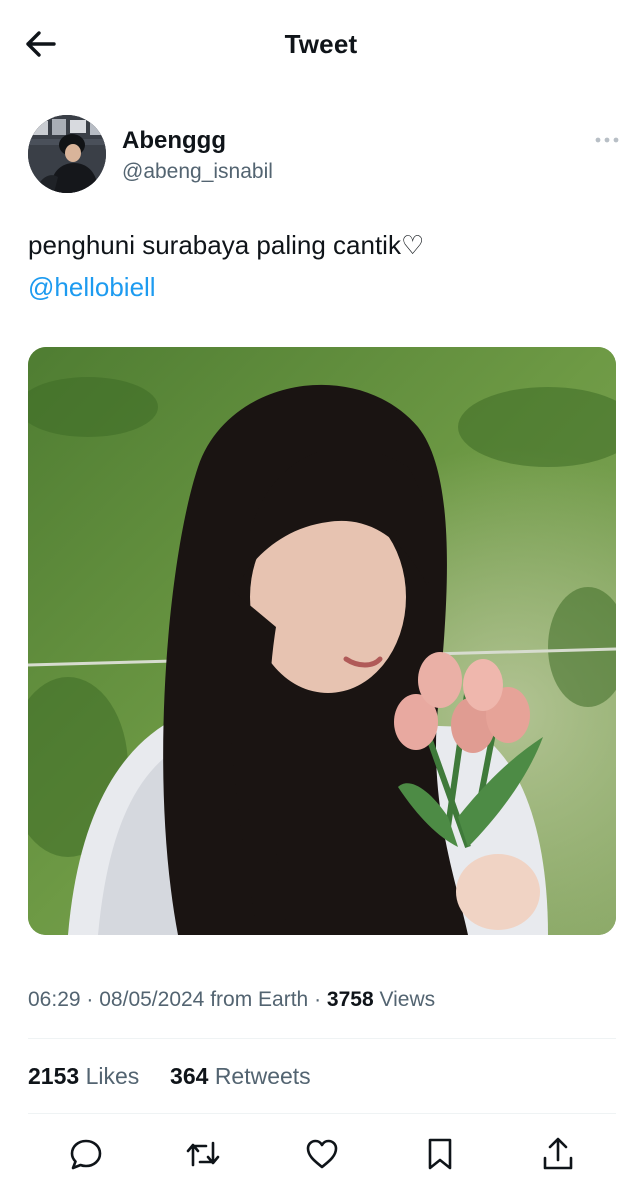 The width and height of the screenshot is (642, 1200). I want to click on share-button, so click(558, 1154).